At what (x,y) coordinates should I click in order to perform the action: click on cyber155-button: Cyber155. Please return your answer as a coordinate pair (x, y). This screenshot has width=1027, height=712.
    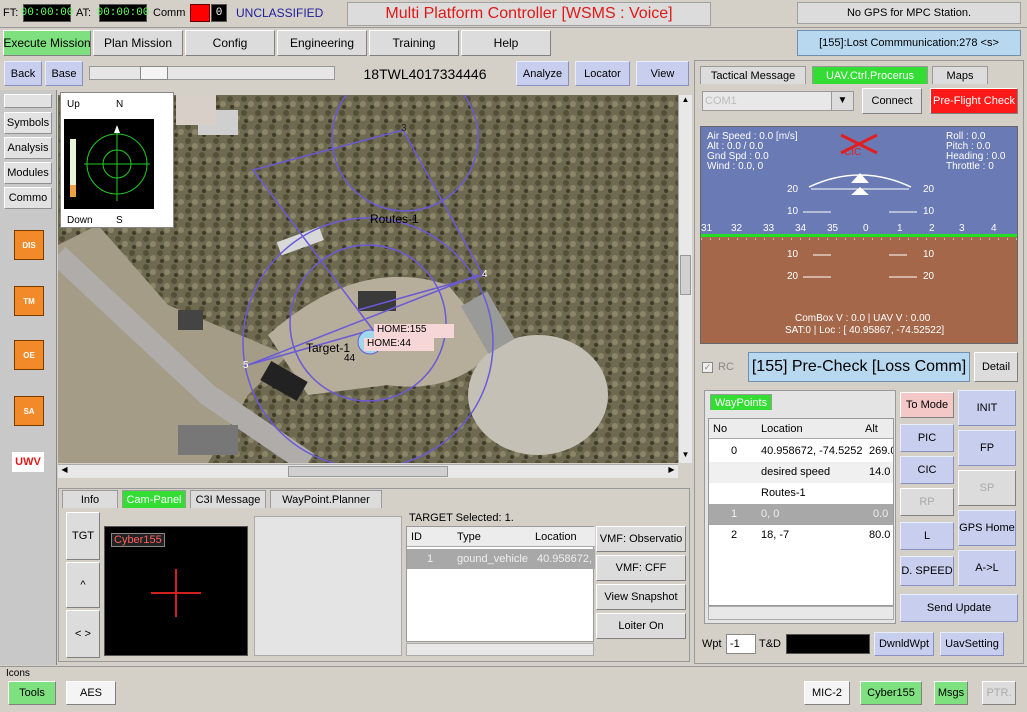
    Looking at the image, I should click on (891, 693).